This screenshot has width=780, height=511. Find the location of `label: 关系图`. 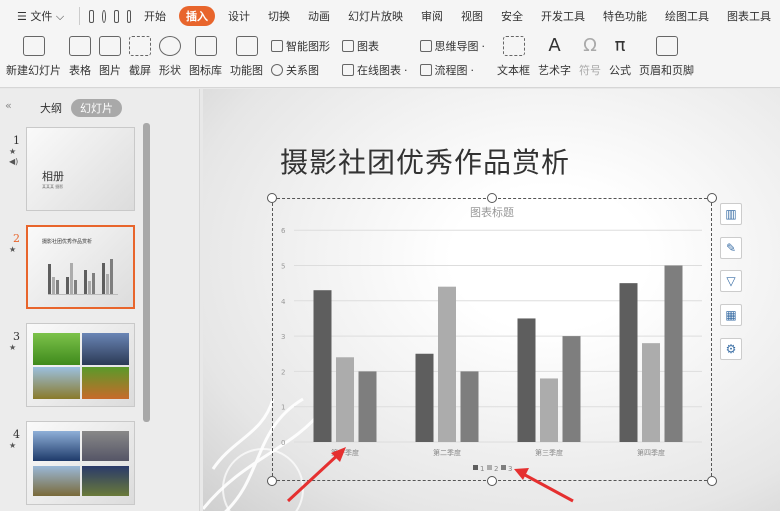

label: 关系图 is located at coordinates (302, 70).